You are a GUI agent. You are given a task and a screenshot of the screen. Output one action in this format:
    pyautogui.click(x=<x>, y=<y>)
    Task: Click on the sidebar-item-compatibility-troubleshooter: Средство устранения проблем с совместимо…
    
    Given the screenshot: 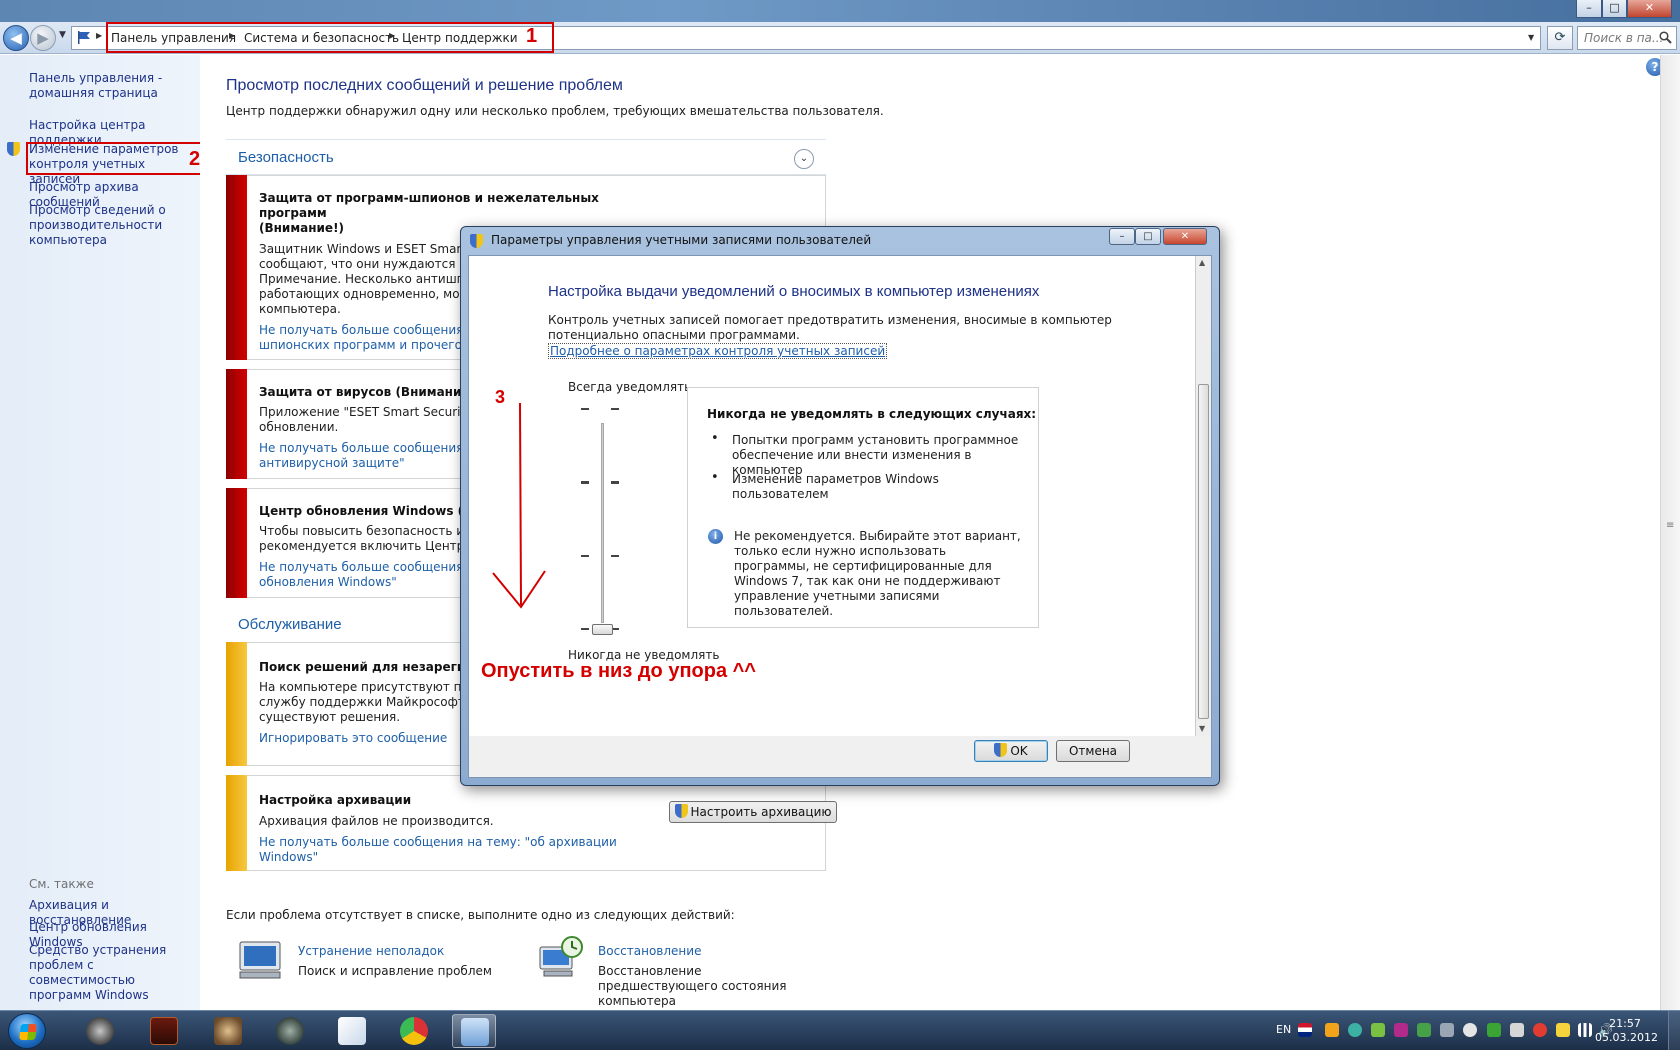 What is the action you would take?
    pyautogui.click(x=111, y=973)
    